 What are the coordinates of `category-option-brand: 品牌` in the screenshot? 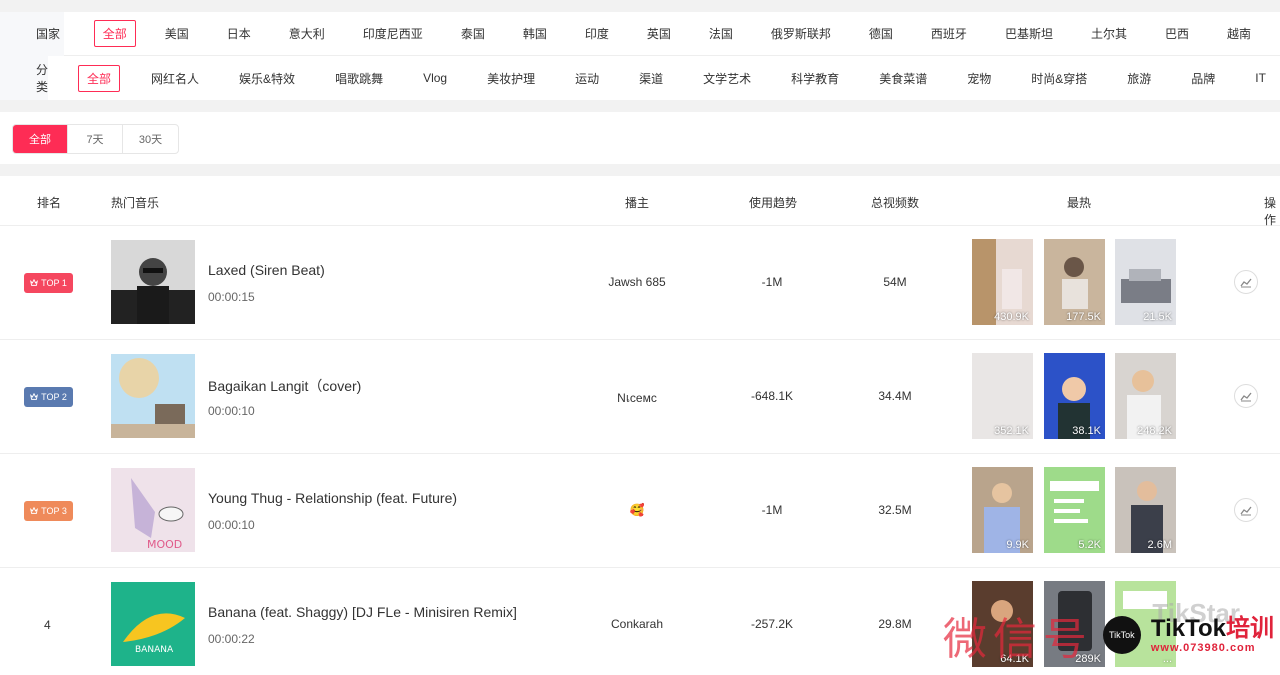 It's located at (1203, 78).